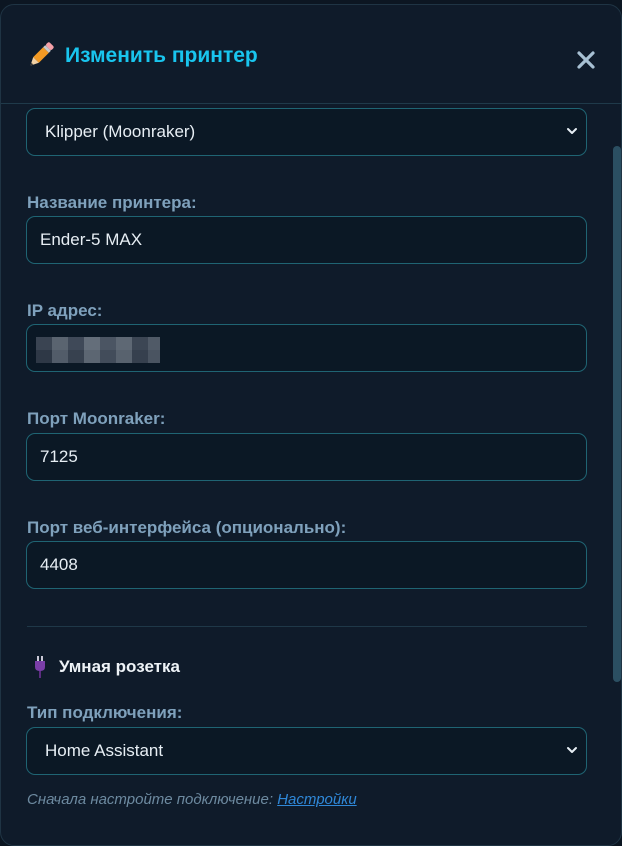  I want to click on printer-type-value: Klipper (Moonraker), so click(120, 131).